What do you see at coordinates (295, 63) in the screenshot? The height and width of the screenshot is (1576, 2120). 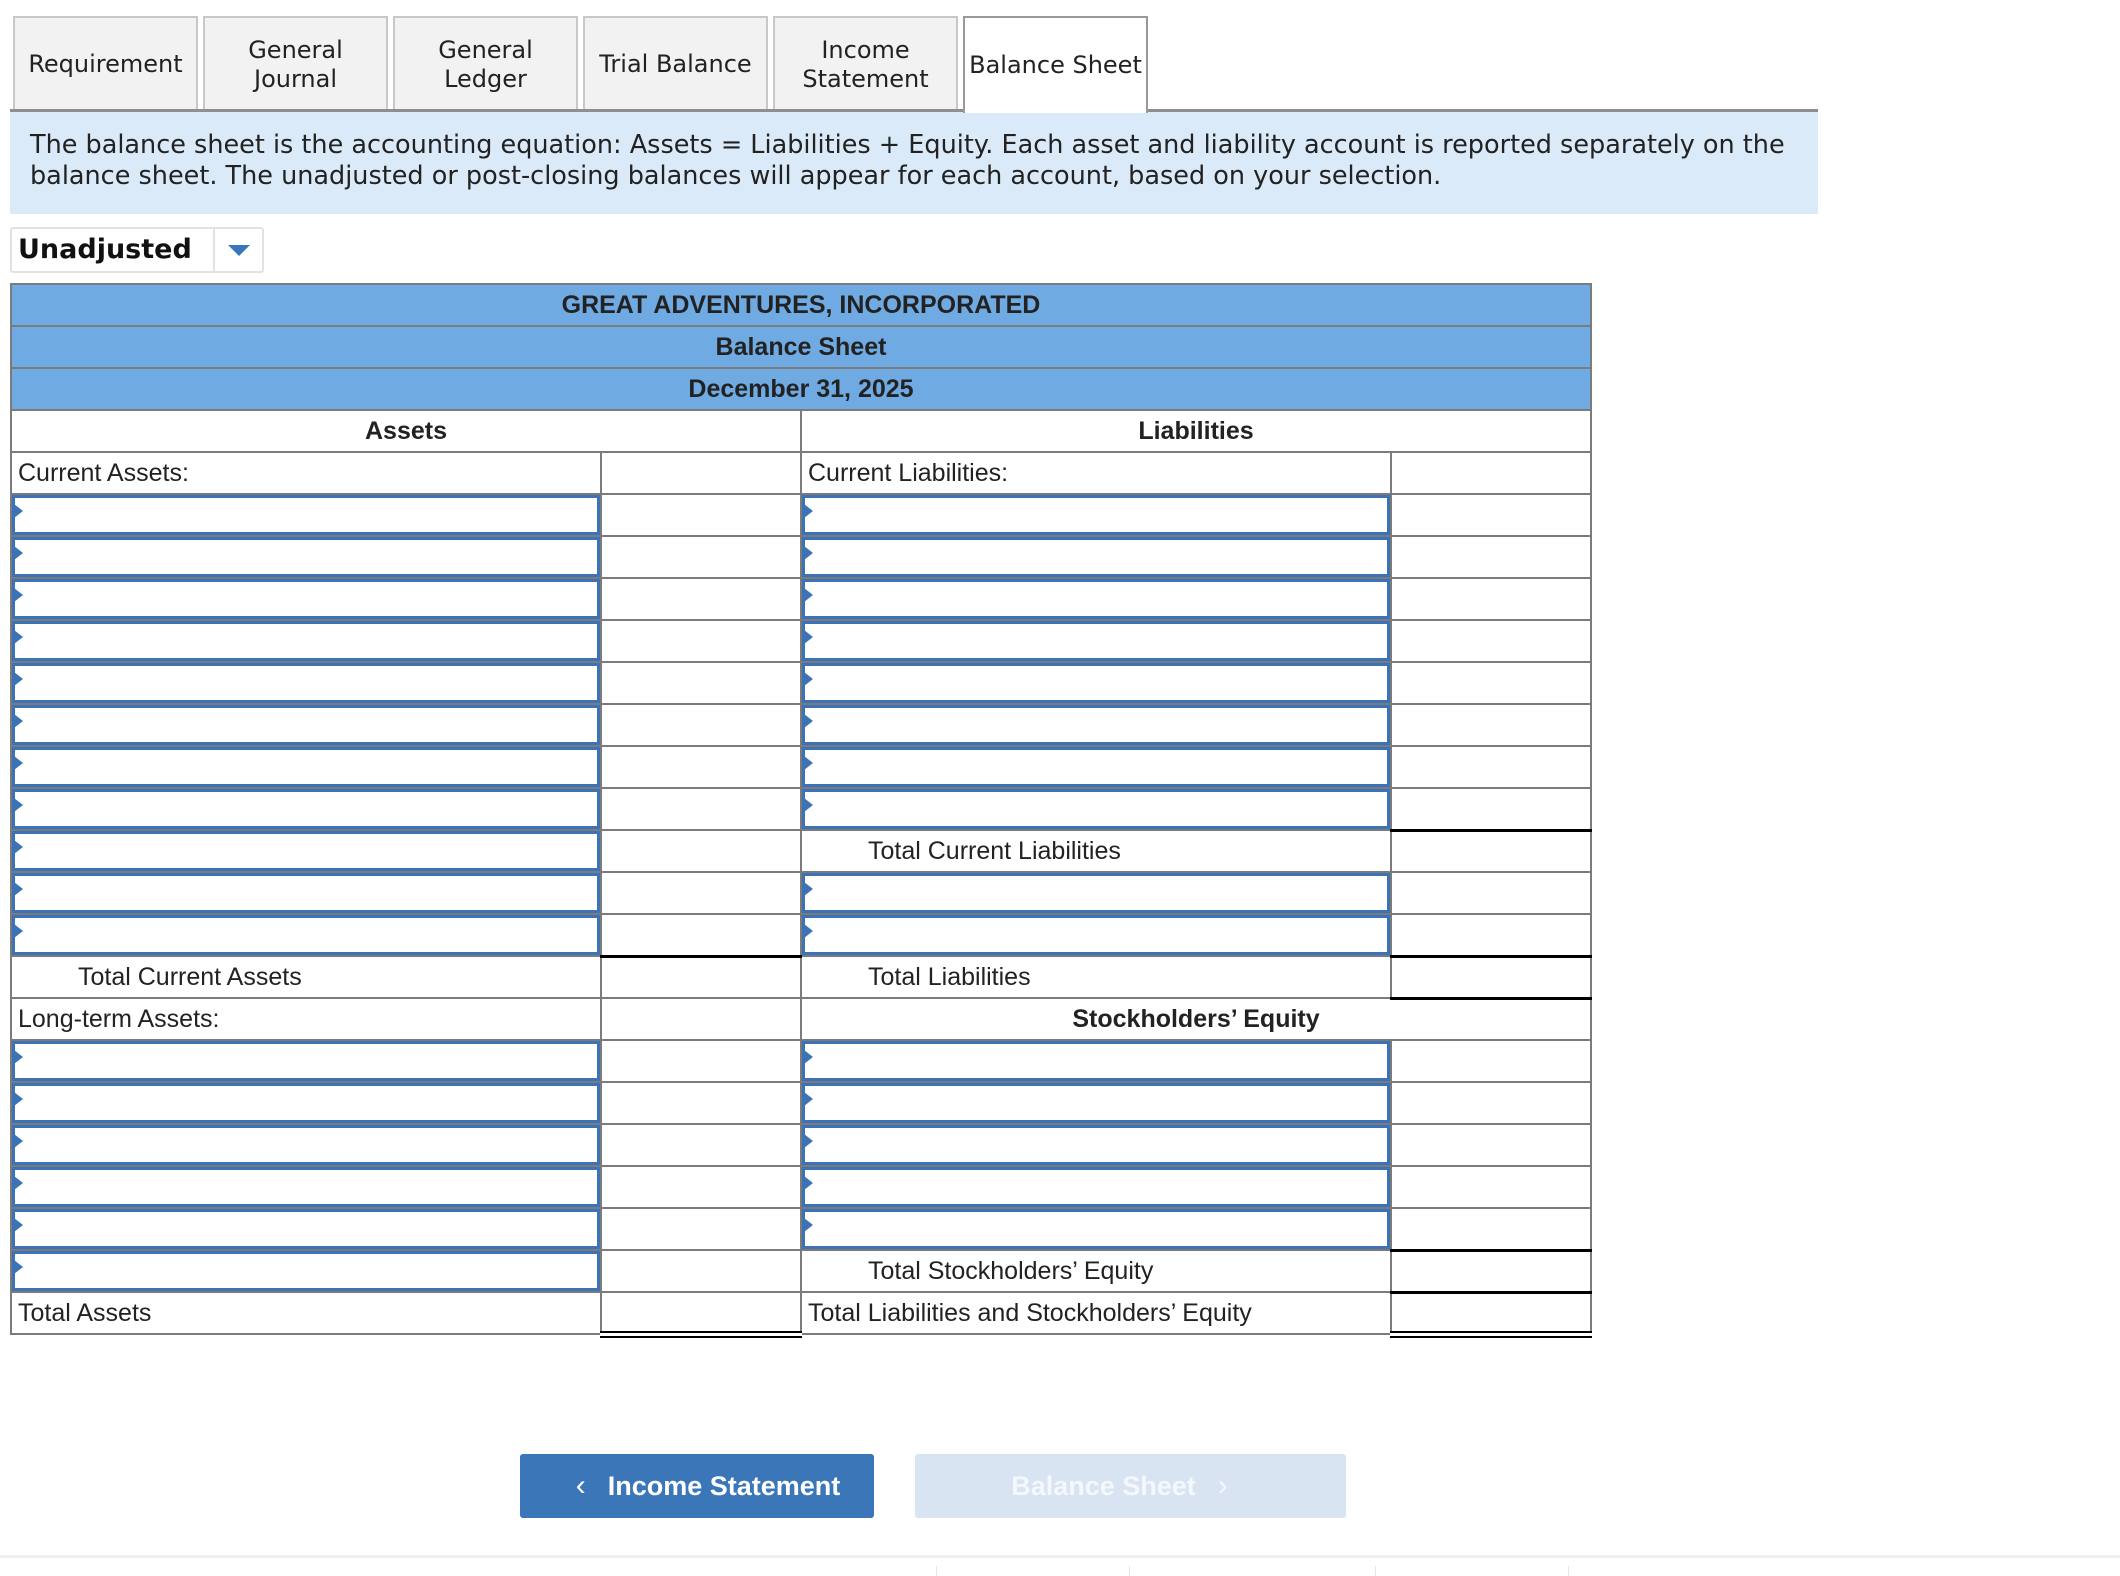 I see `tab-general-journal: General Journal` at bounding box center [295, 63].